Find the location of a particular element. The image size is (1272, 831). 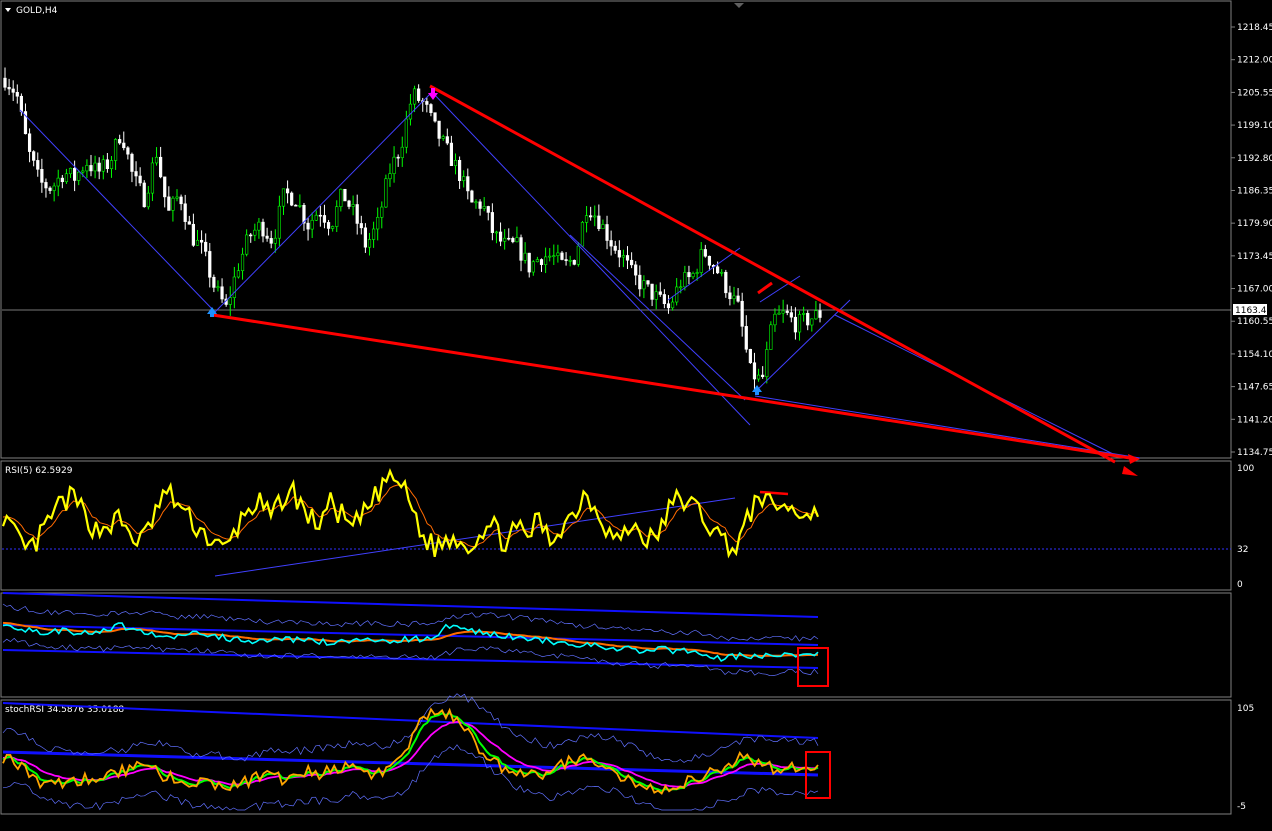

mini-trendline is located at coordinates (765, 288).